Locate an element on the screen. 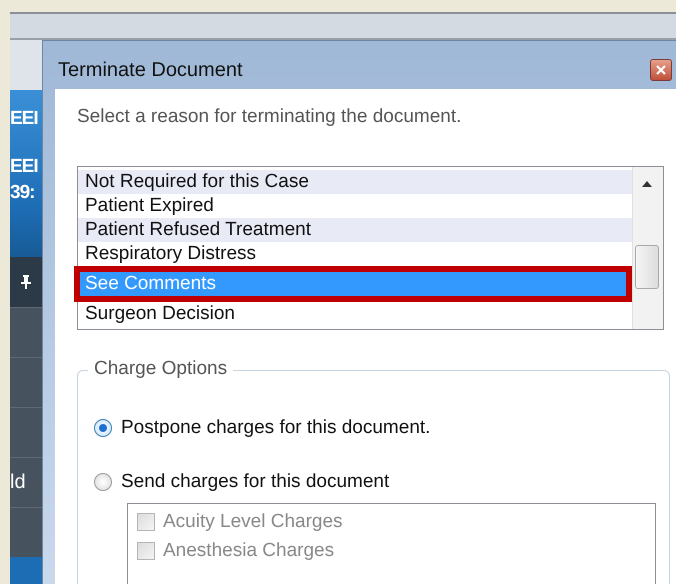 This screenshot has height=584, width=676. radio-label: Send charges for this document is located at coordinates (255, 482).